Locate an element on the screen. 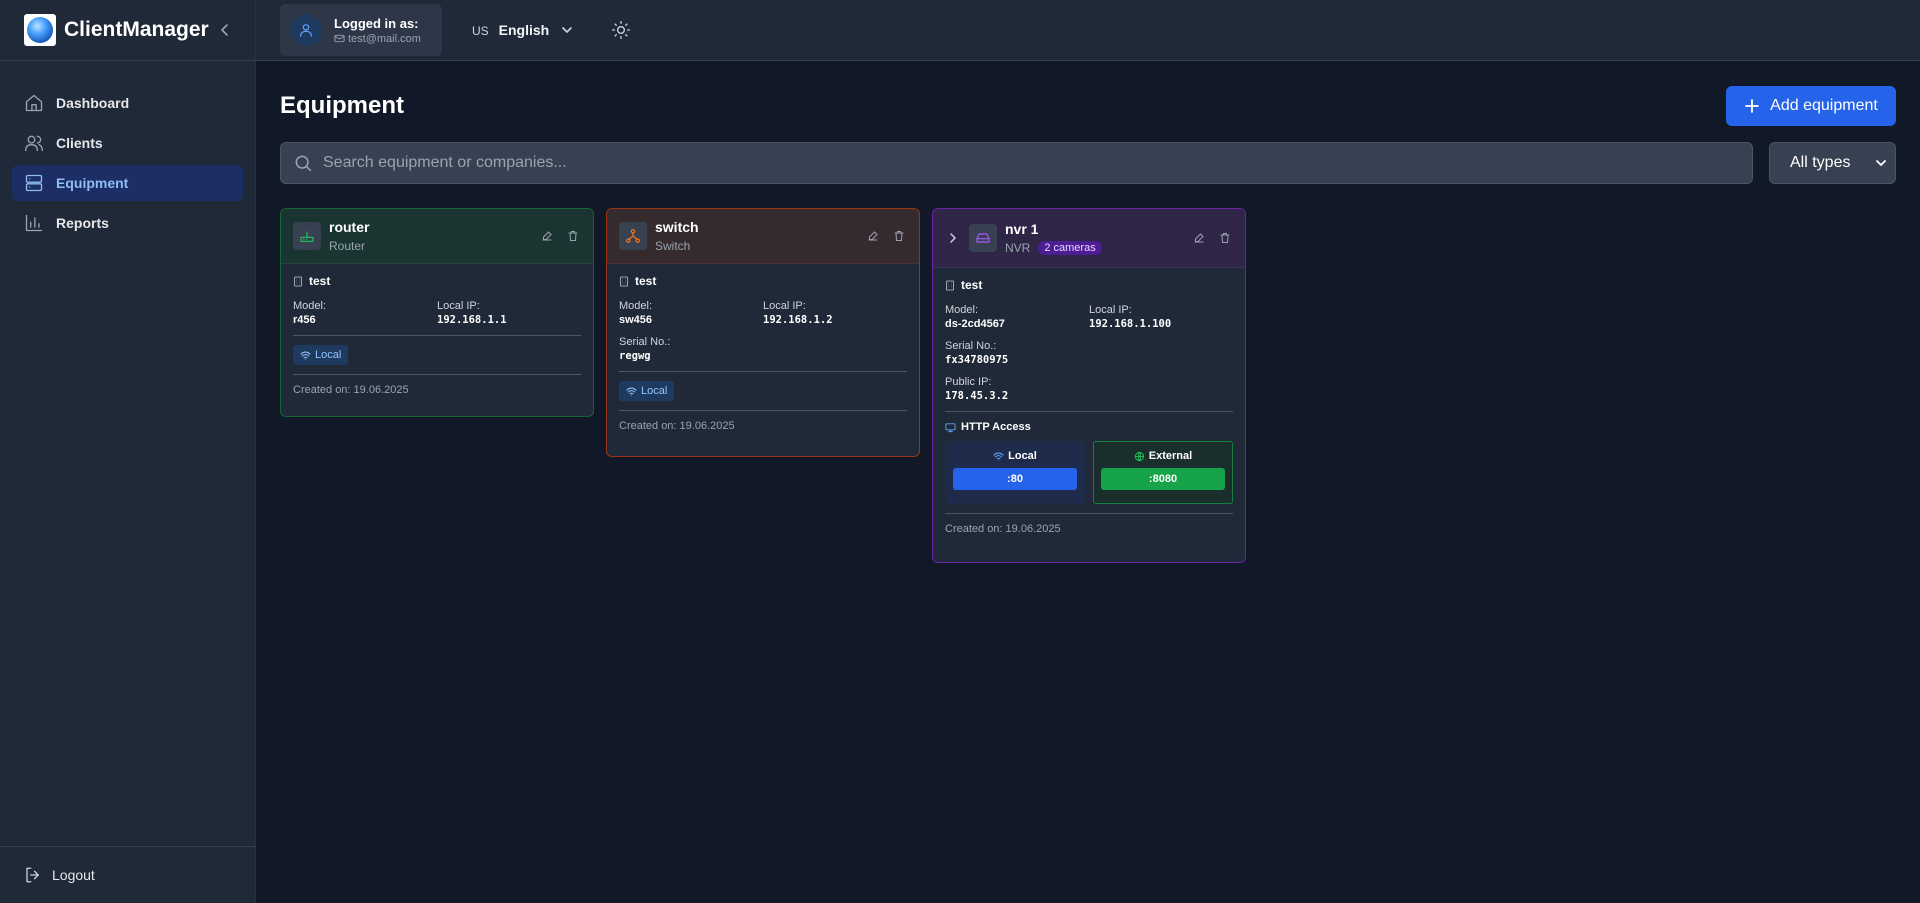 This screenshot has height=903, width=1920. add-equipment-label: Add equipment is located at coordinates (1824, 105).